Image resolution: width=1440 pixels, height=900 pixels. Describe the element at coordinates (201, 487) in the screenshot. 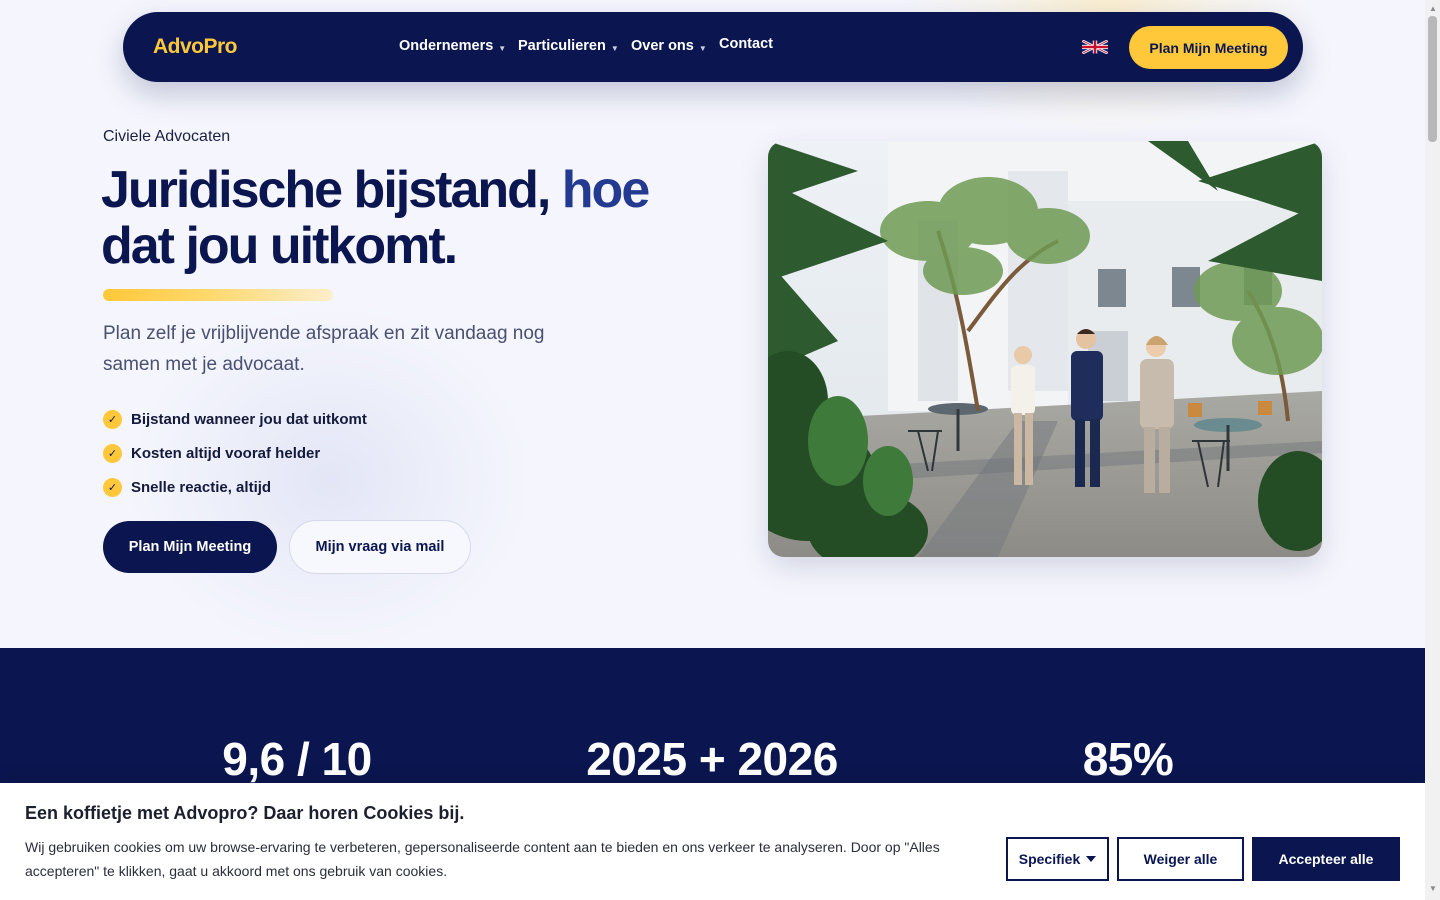

I see `benefit-text: Snelle reactie, altijd` at that location.